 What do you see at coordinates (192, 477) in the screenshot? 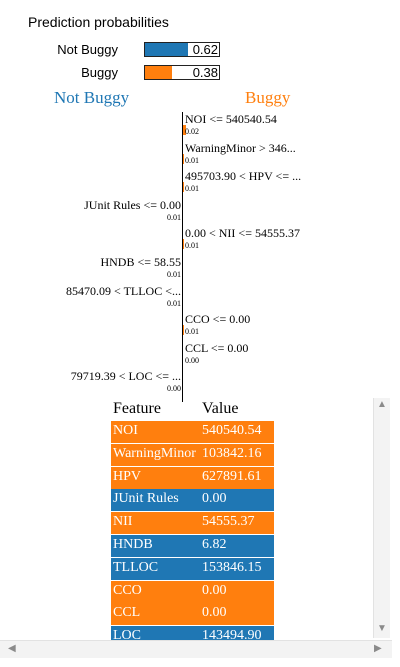
I see `table-row: HPV 627891.61` at bounding box center [192, 477].